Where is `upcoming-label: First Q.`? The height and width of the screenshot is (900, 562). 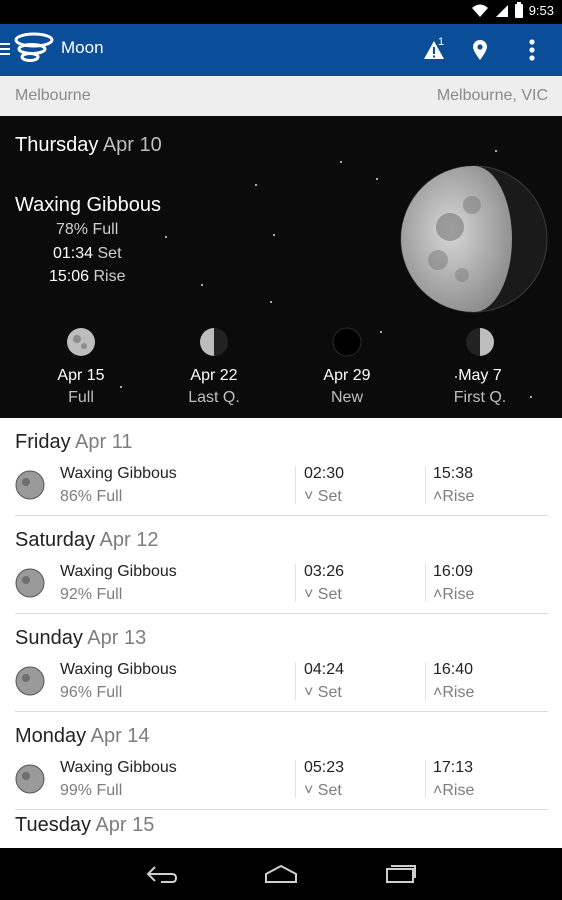 upcoming-label: First Q. is located at coordinates (480, 397).